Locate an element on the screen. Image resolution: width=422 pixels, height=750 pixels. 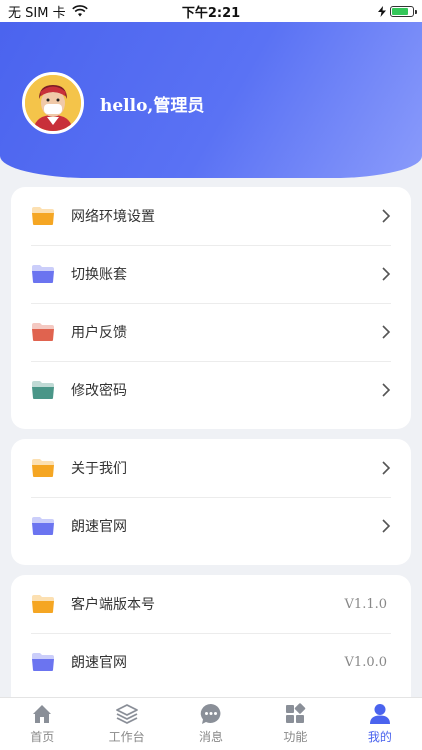
user-icon is located at coordinates (379, 714).